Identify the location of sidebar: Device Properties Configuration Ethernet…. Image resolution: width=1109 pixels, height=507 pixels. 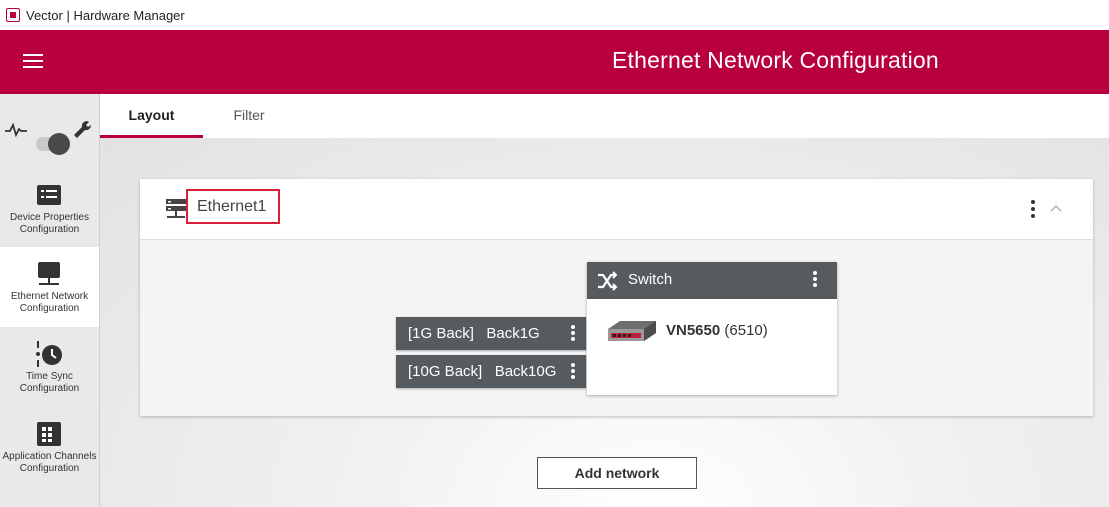
(50, 300).